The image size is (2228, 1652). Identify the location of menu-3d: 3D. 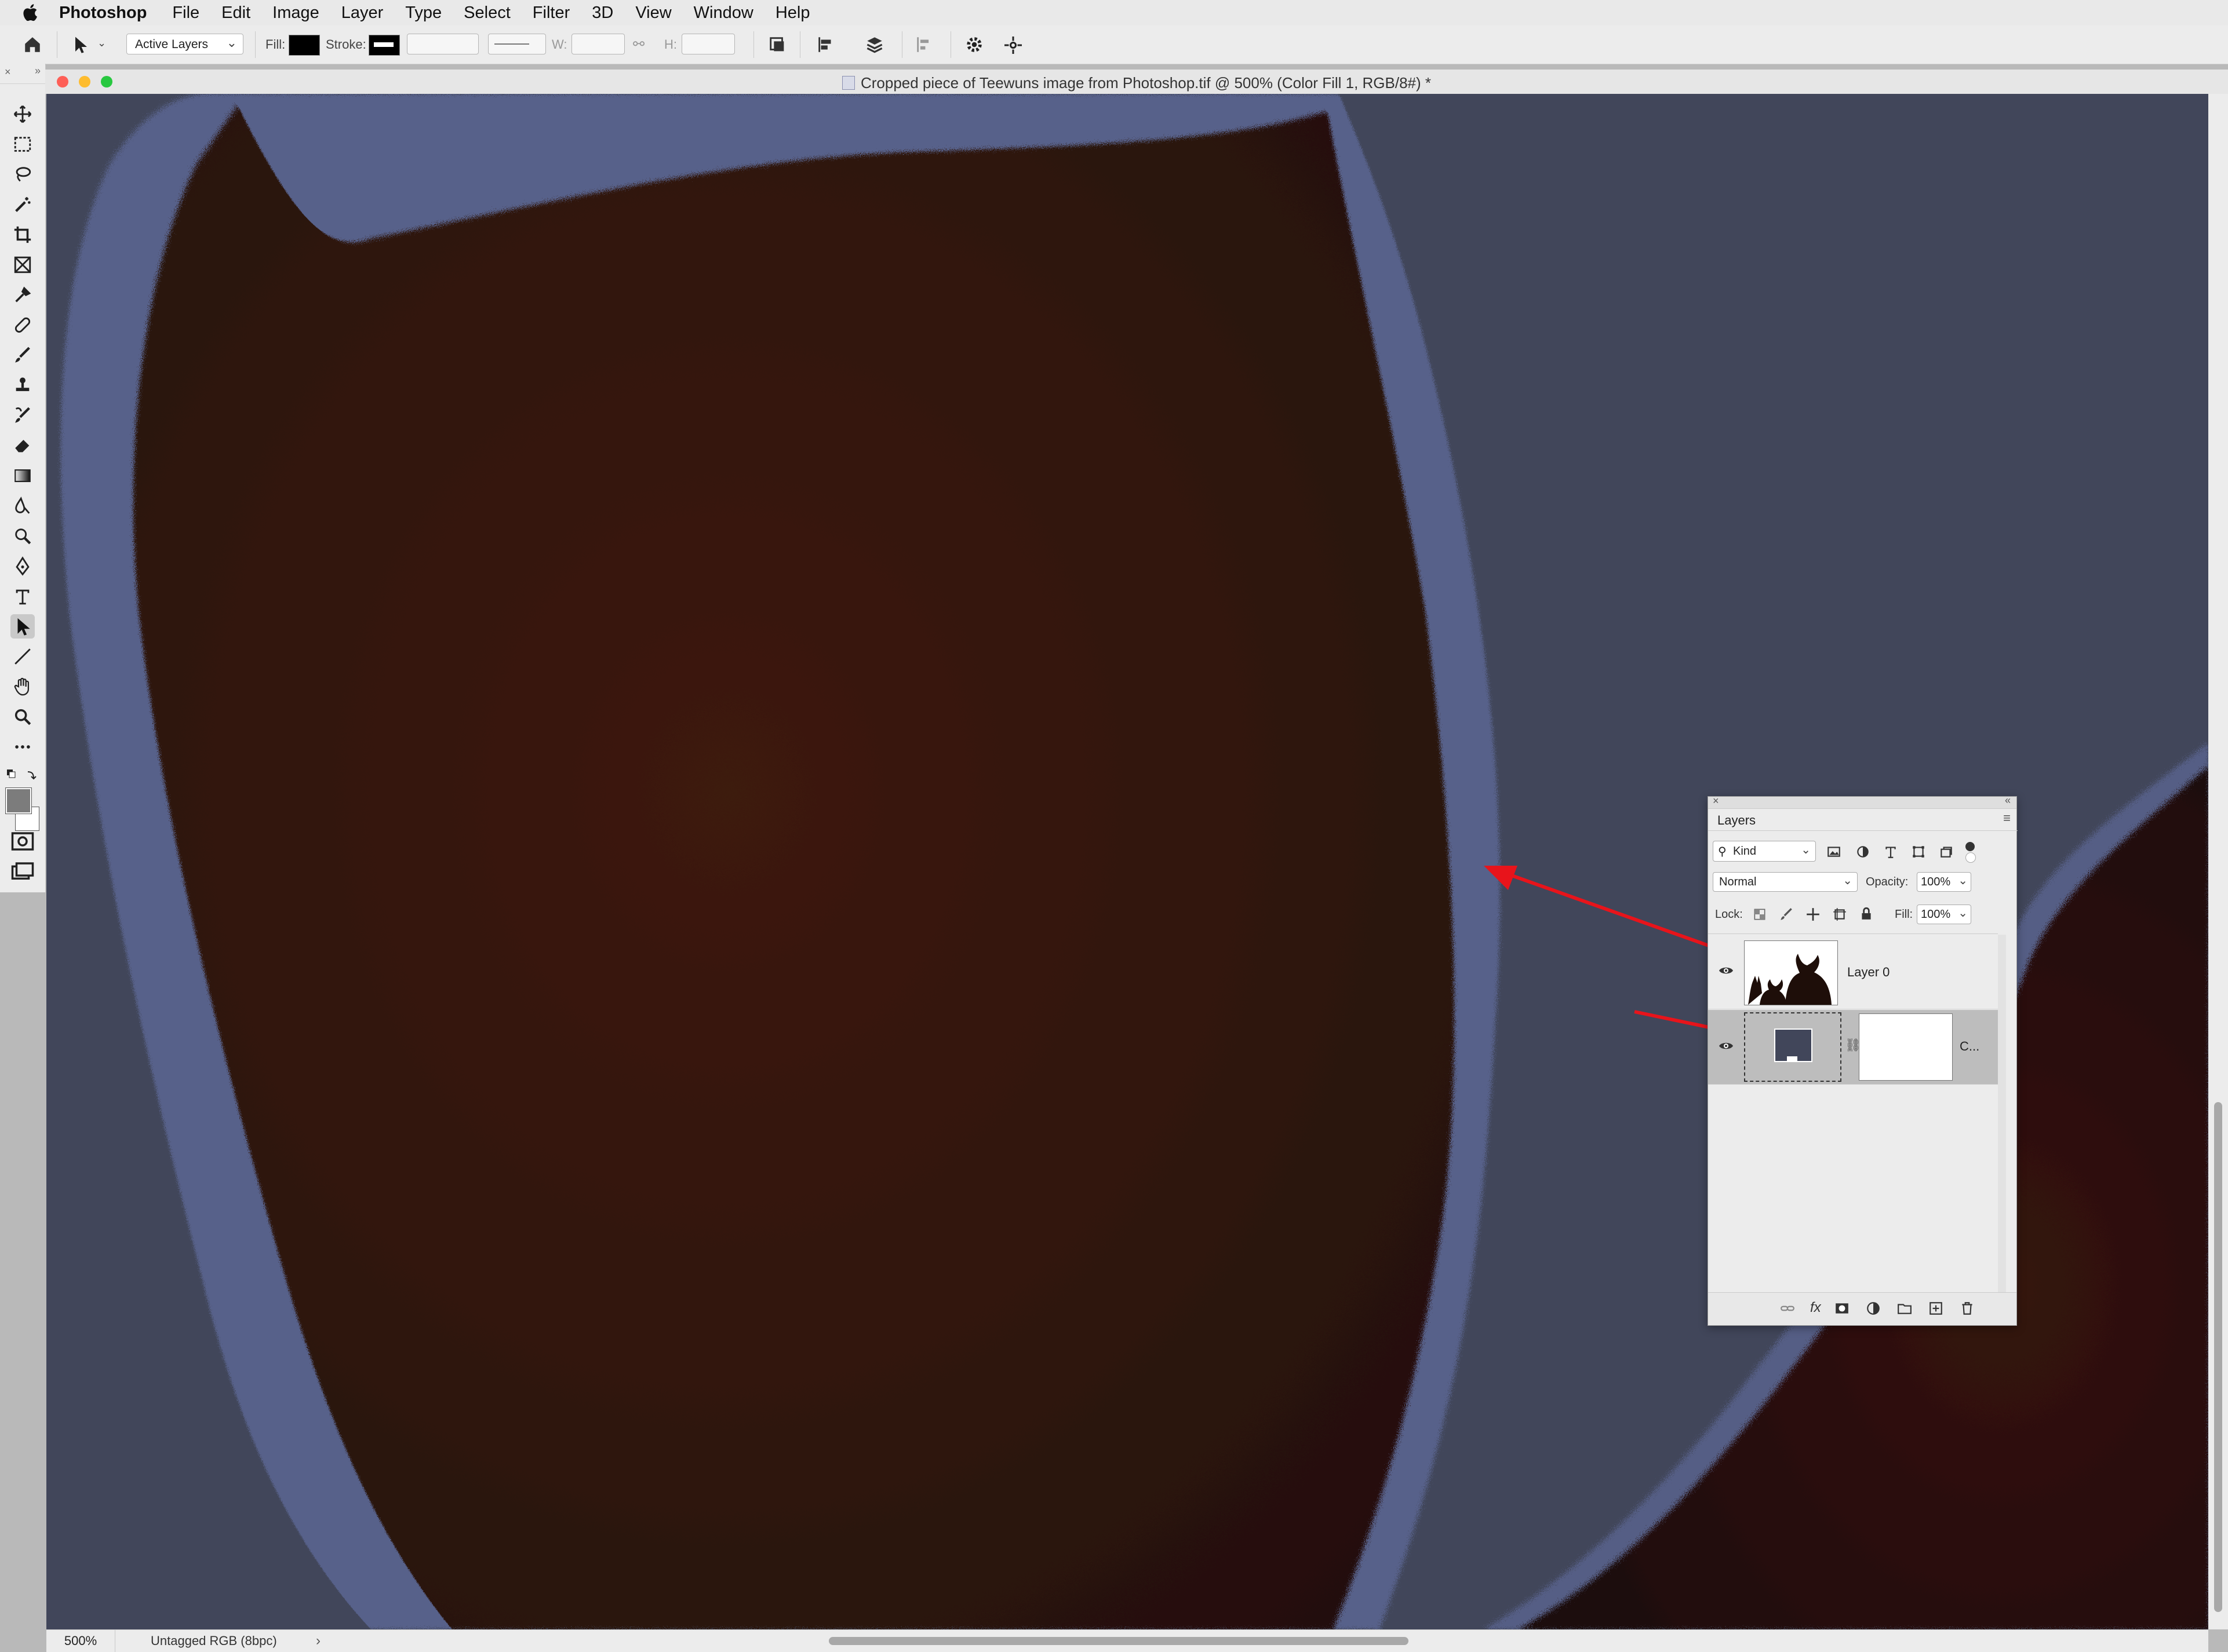
(602, 13).